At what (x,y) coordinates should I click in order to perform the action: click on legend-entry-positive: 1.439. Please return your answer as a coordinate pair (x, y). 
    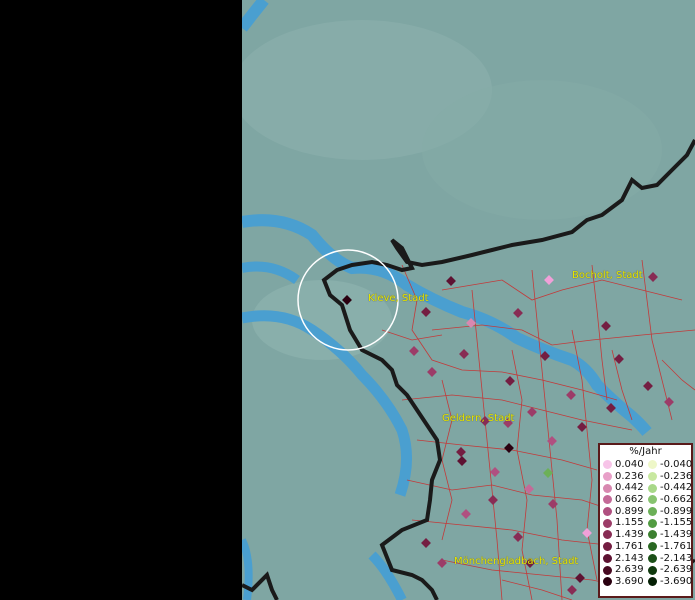
    Looking at the image, I should click on (623, 535).